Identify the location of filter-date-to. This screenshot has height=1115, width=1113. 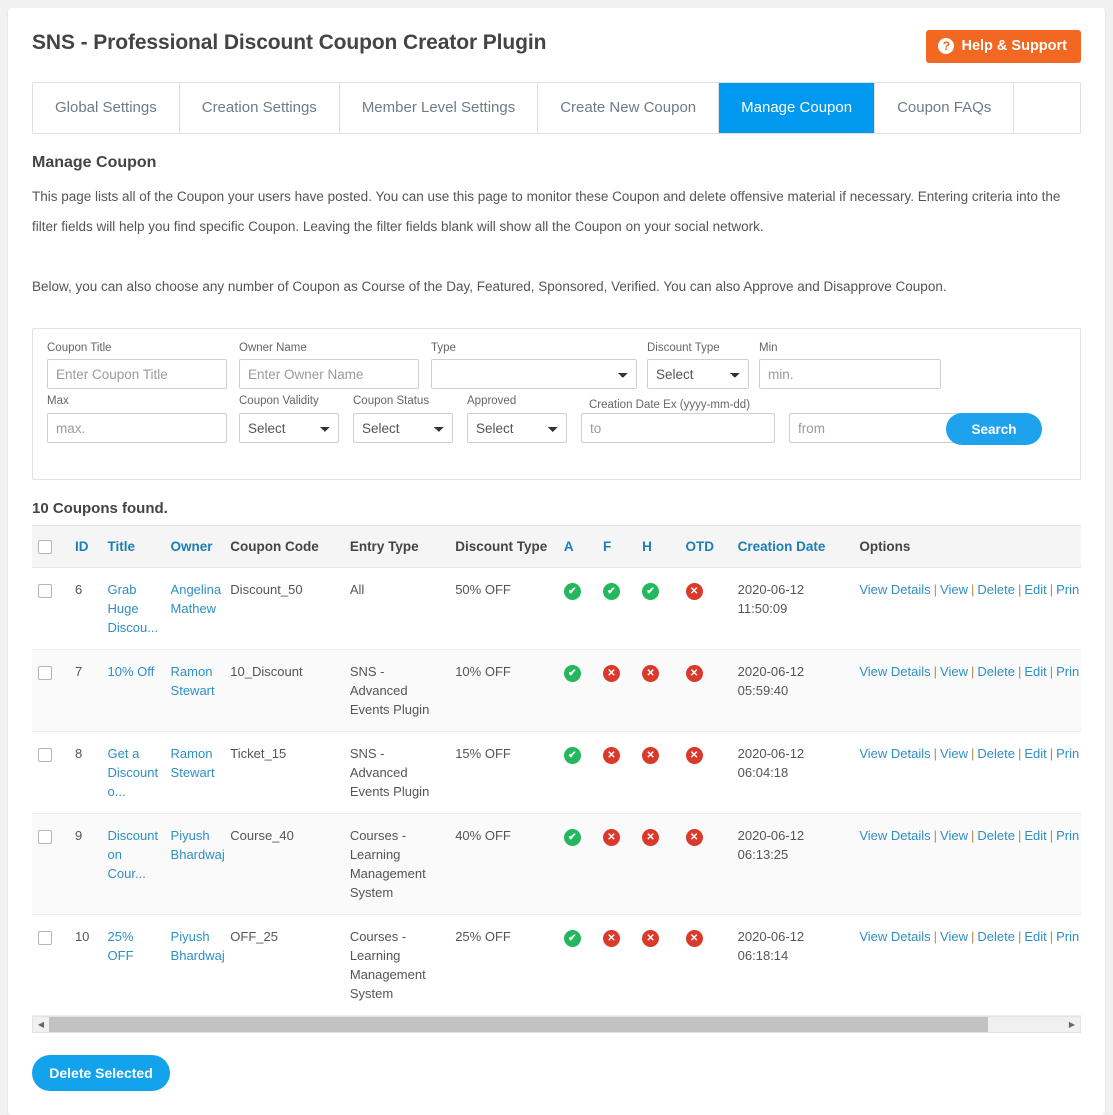
(678, 428).